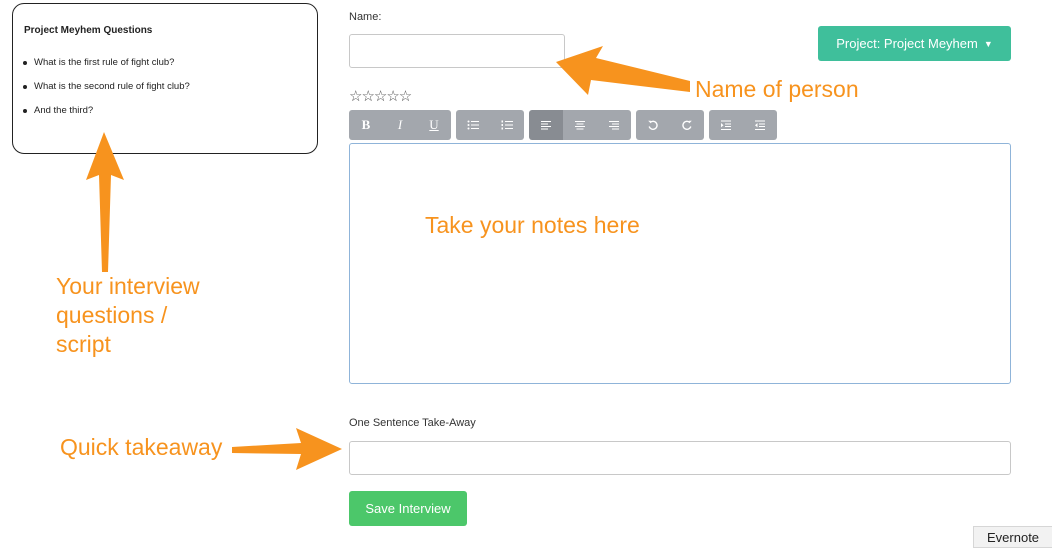 The image size is (1052, 548). I want to click on annotation-takeaway: Quick takeaway, so click(141, 447).